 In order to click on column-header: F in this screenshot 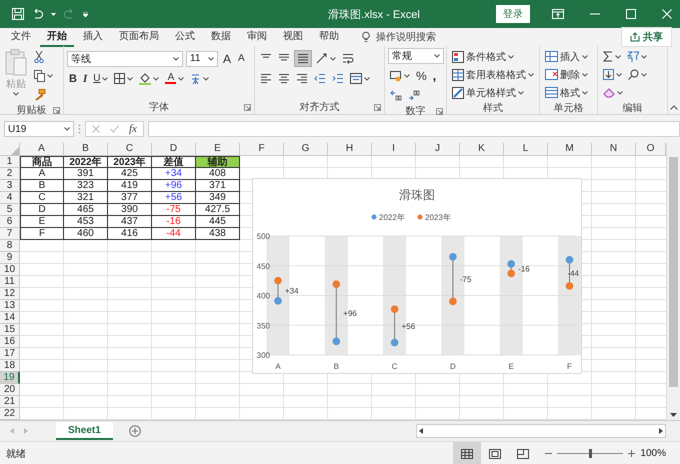, I will do `click(262, 149)`.